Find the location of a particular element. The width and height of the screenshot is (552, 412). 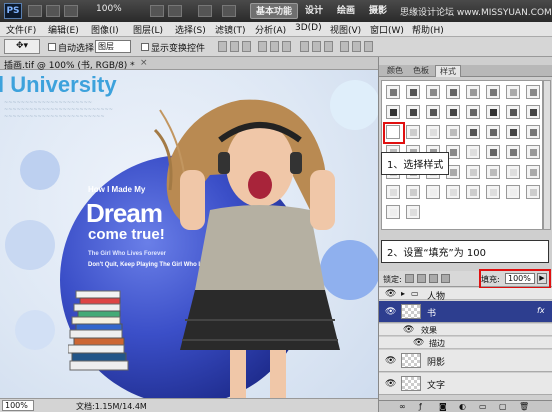

zoom-level: 100% is located at coordinates (109, 9).